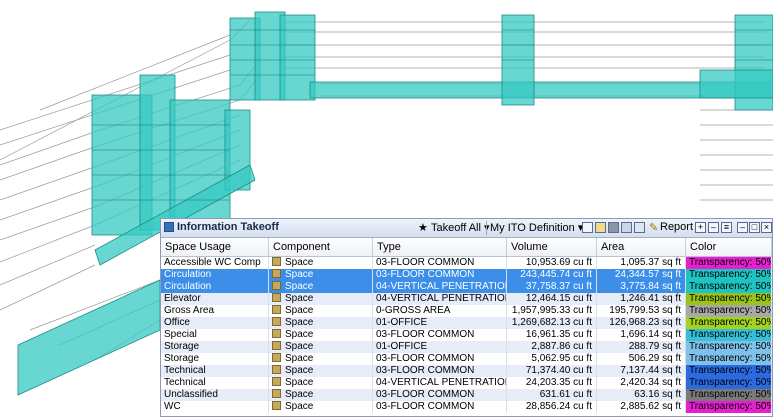 This screenshot has width=773, height=417. What do you see at coordinates (613, 227) in the screenshot?
I see `save-icon` at bounding box center [613, 227].